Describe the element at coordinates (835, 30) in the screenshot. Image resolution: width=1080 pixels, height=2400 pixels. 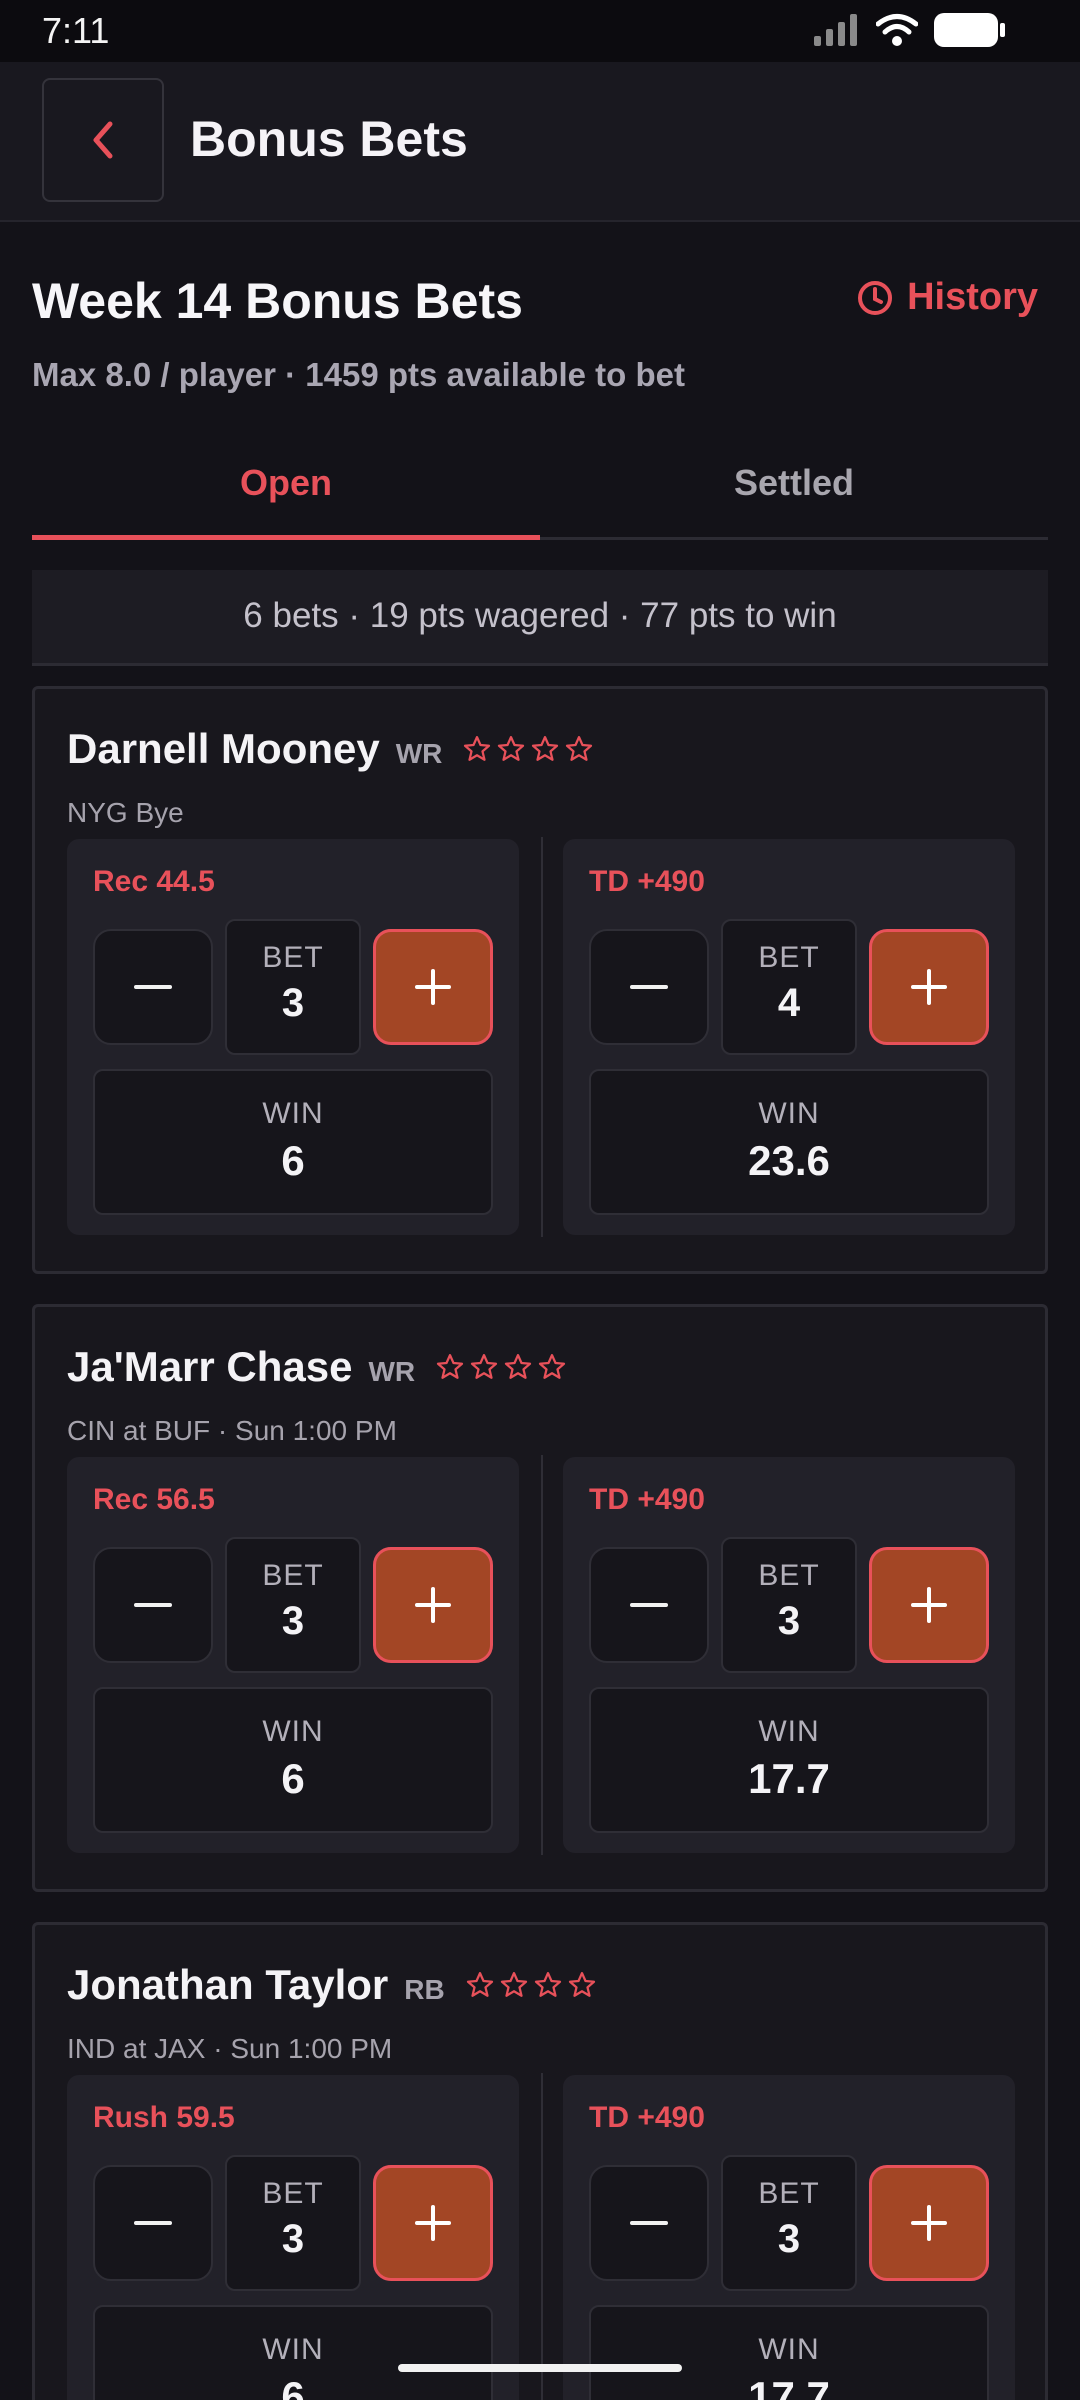
I see `cellular-signal-icon` at that location.